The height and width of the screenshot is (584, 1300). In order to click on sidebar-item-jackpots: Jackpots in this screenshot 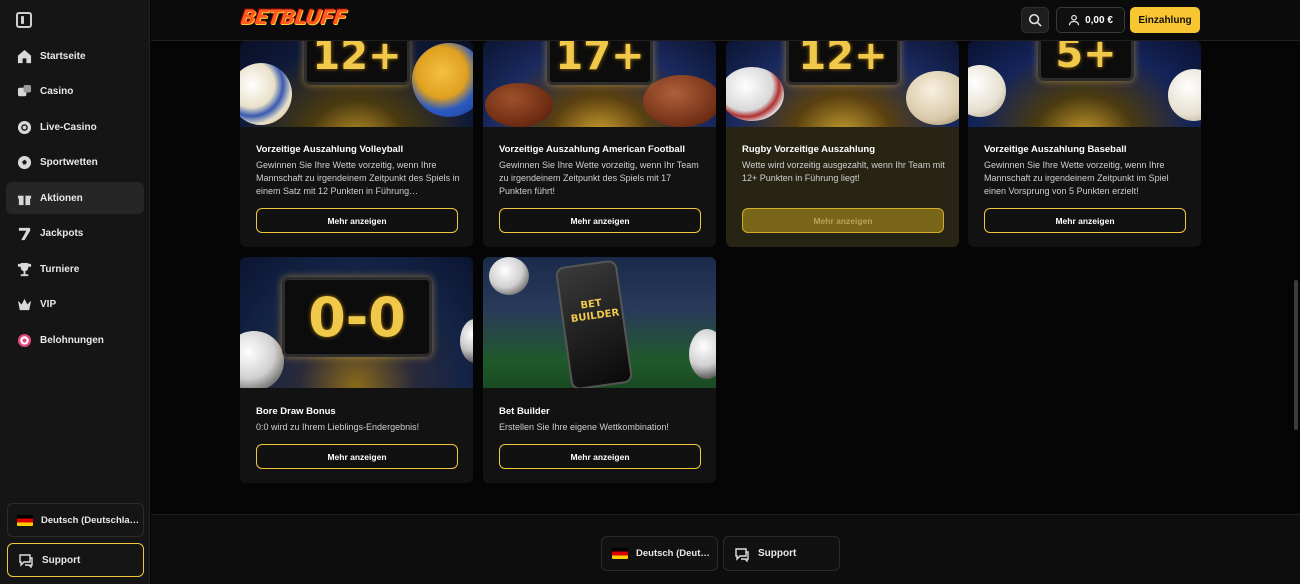, I will do `click(75, 234)`.